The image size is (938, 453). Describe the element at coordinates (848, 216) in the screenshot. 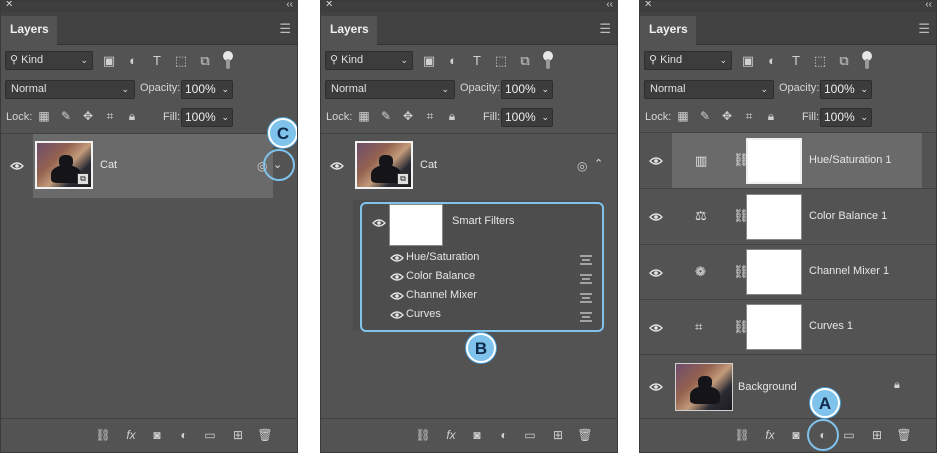

I see `layer-name: Color Balance 1` at that location.